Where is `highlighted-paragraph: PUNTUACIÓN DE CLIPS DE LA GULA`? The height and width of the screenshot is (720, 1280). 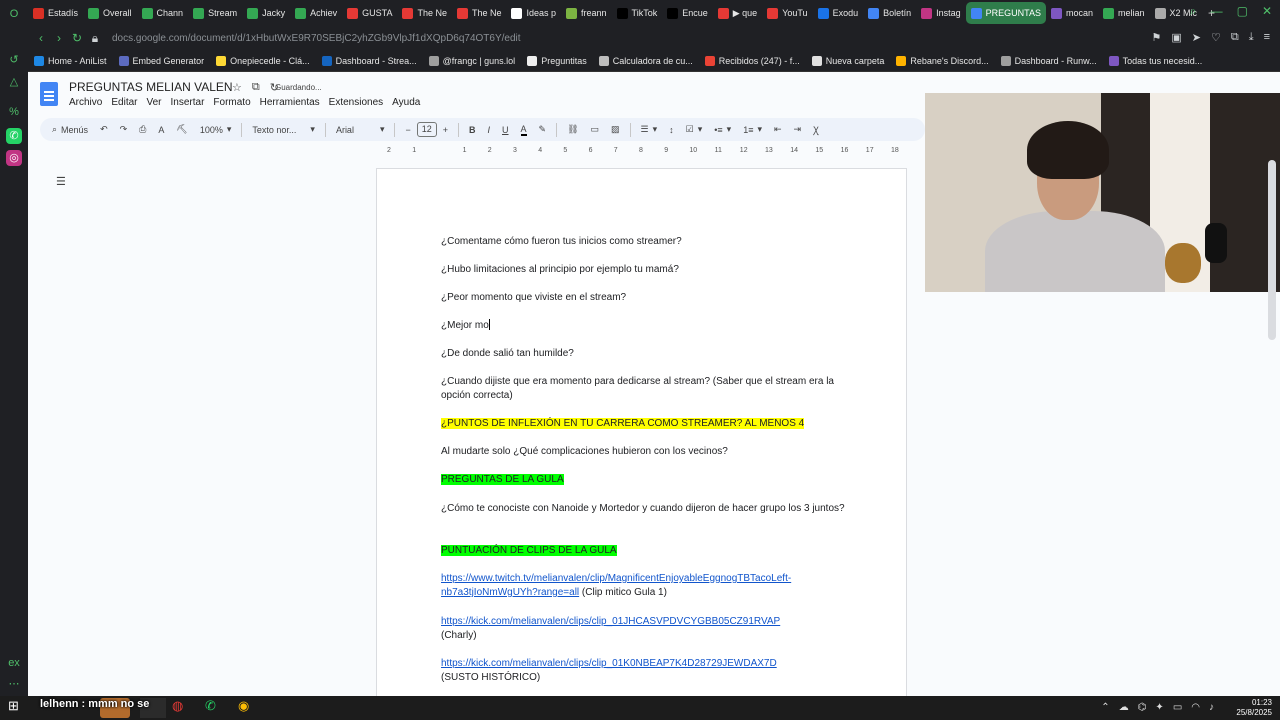 highlighted-paragraph: PUNTUACIÓN DE CLIPS DE LA GULA is located at coordinates (646, 551).